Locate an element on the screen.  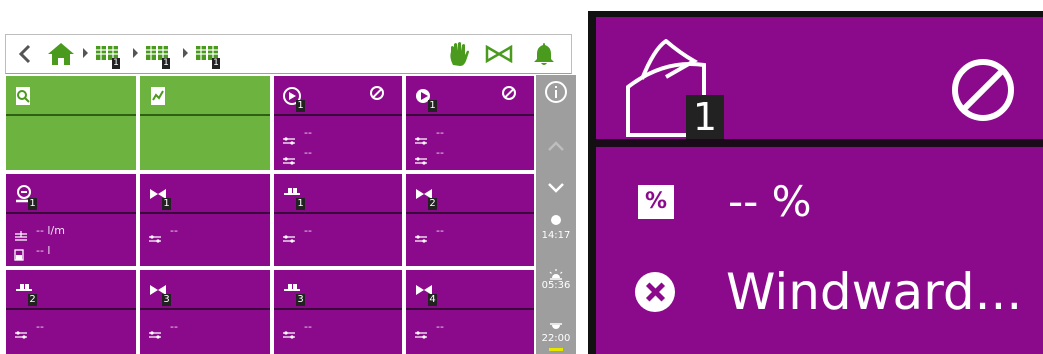
search-tile is located at coordinates (71, 123).